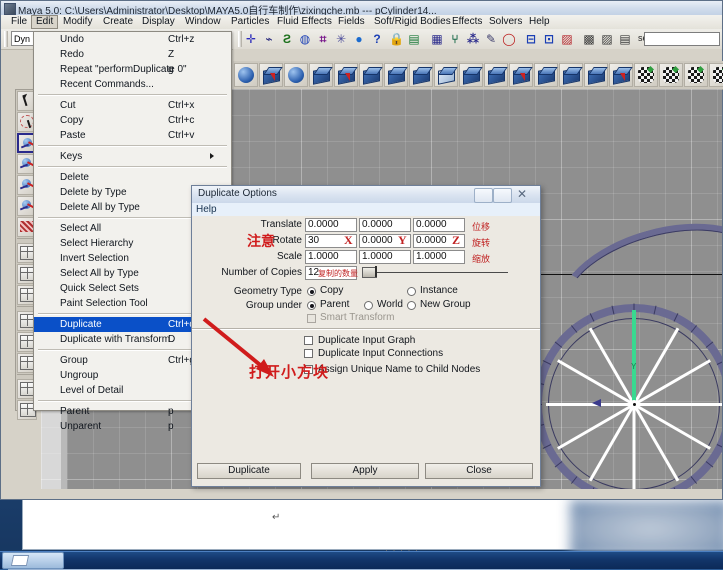 The height and width of the screenshot is (570, 723). What do you see at coordinates (249, 471) in the screenshot?
I see `dialog-duplicate-button: Duplicate` at bounding box center [249, 471].